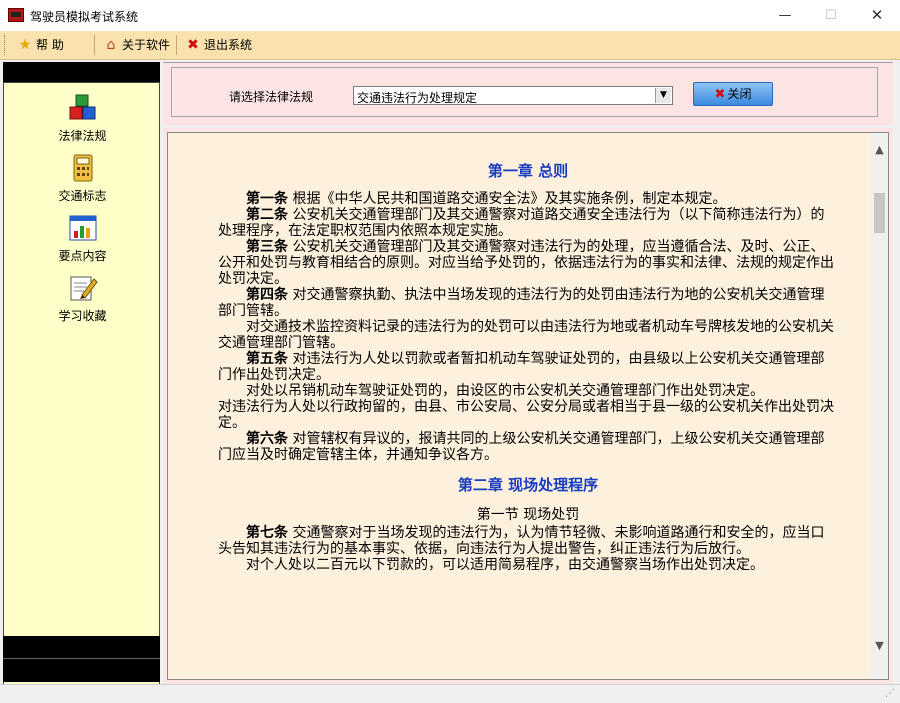 The width and height of the screenshot is (900, 703). What do you see at coordinates (528, 515) in the screenshot?
I see `section-heading: 第一节 现场处罚` at bounding box center [528, 515].